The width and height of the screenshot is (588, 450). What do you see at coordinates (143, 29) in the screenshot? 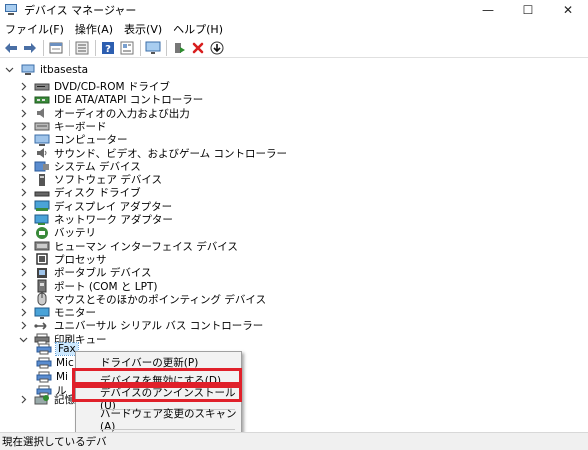
I see `menu-view: 表示(V)` at bounding box center [143, 29].